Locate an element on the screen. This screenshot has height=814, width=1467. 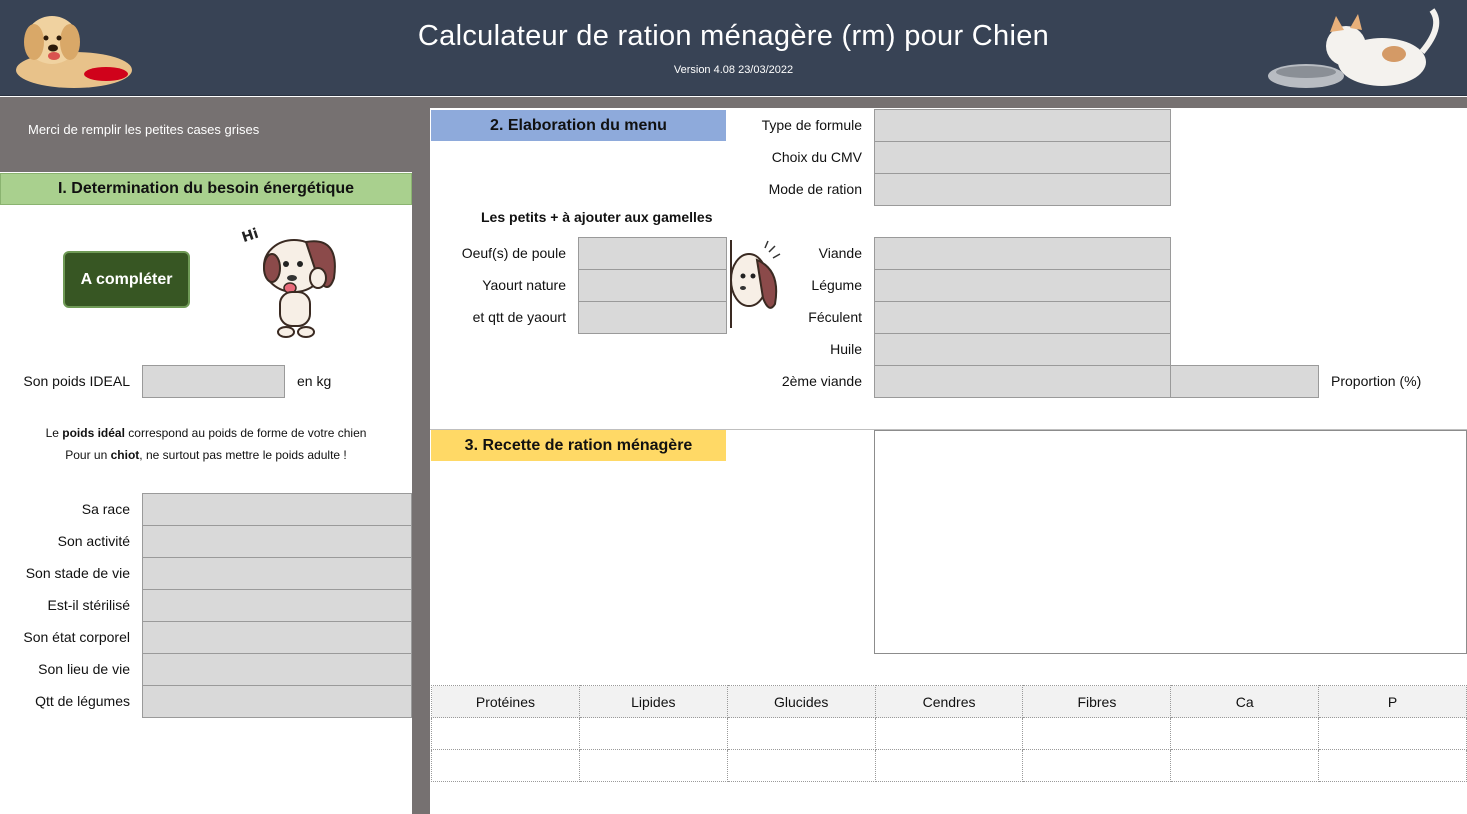
sterilise-input is located at coordinates (277, 605).